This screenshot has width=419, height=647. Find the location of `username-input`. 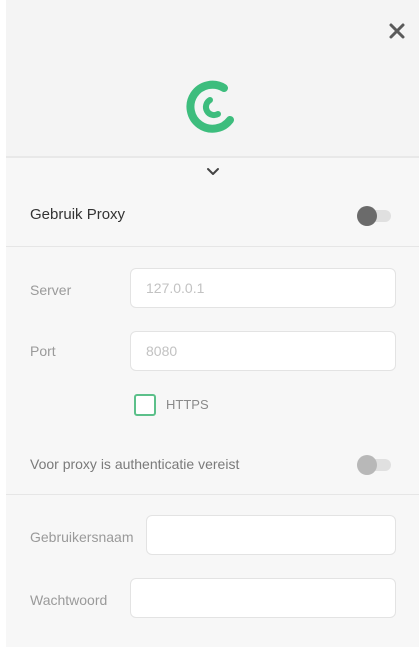

username-input is located at coordinates (271, 535).